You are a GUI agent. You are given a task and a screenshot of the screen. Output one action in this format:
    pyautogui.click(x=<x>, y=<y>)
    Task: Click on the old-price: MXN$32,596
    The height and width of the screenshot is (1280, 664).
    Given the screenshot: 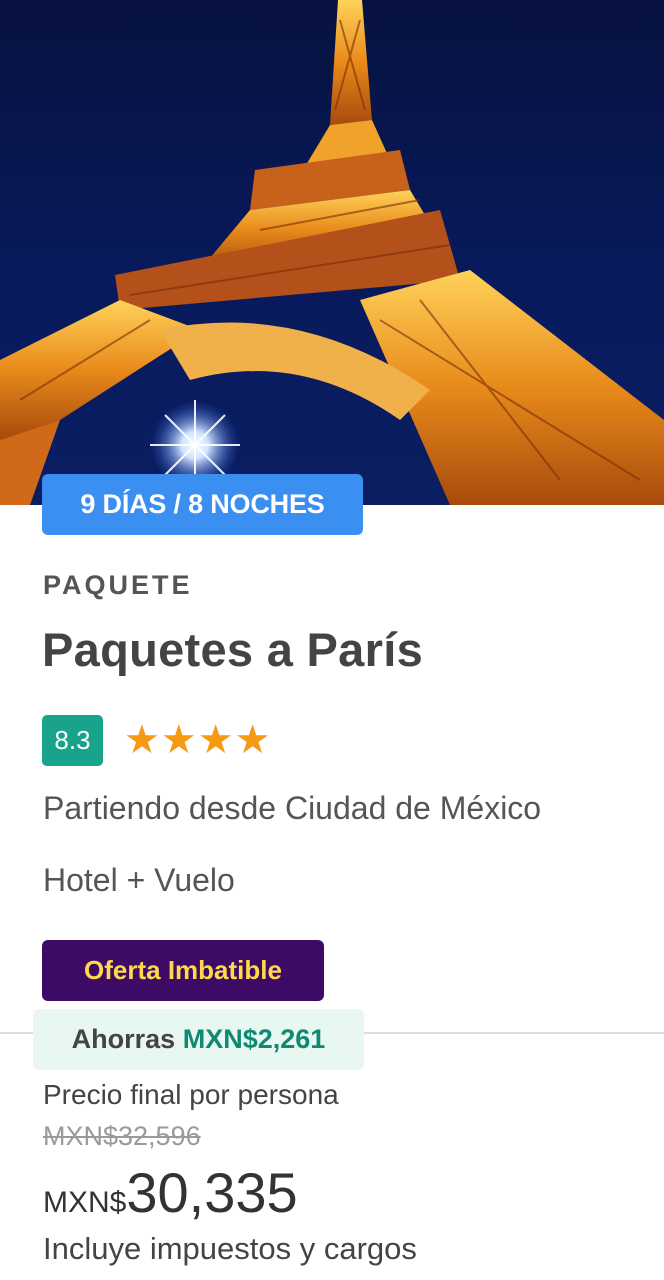 What is the action you would take?
    pyautogui.click(x=122, y=1136)
    